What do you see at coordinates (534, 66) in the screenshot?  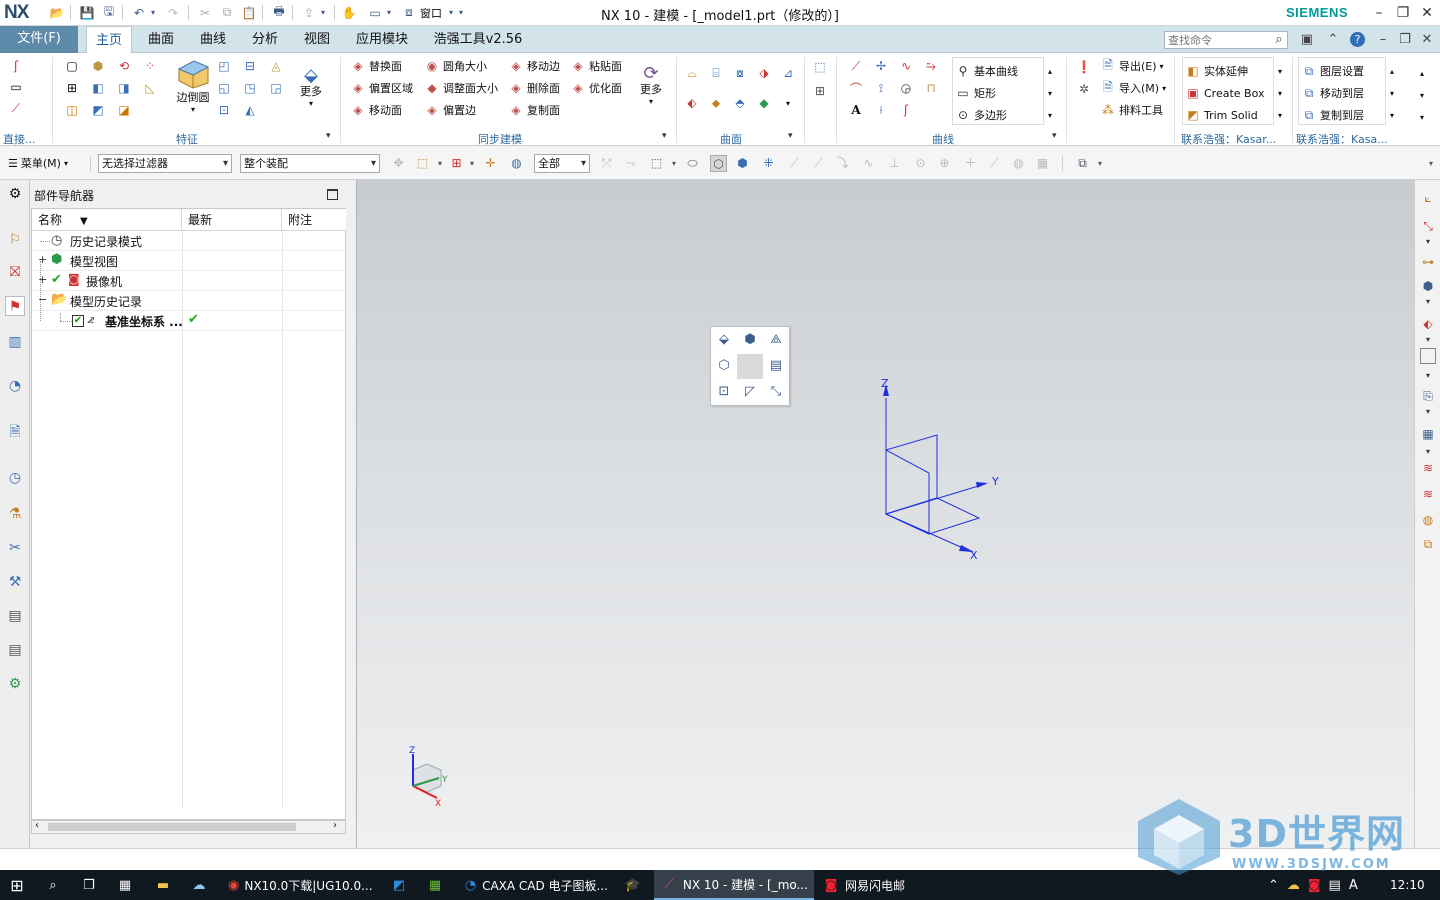 I see `move-edge-button: ◈ 移动边` at bounding box center [534, 66].